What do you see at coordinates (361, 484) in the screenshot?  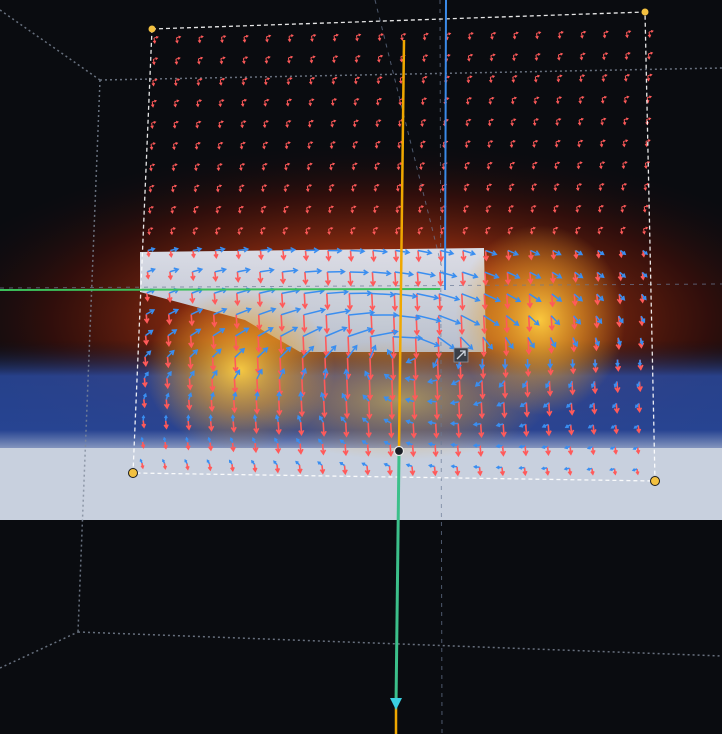 I see `lower-slab` at bounding box center [361, 484].